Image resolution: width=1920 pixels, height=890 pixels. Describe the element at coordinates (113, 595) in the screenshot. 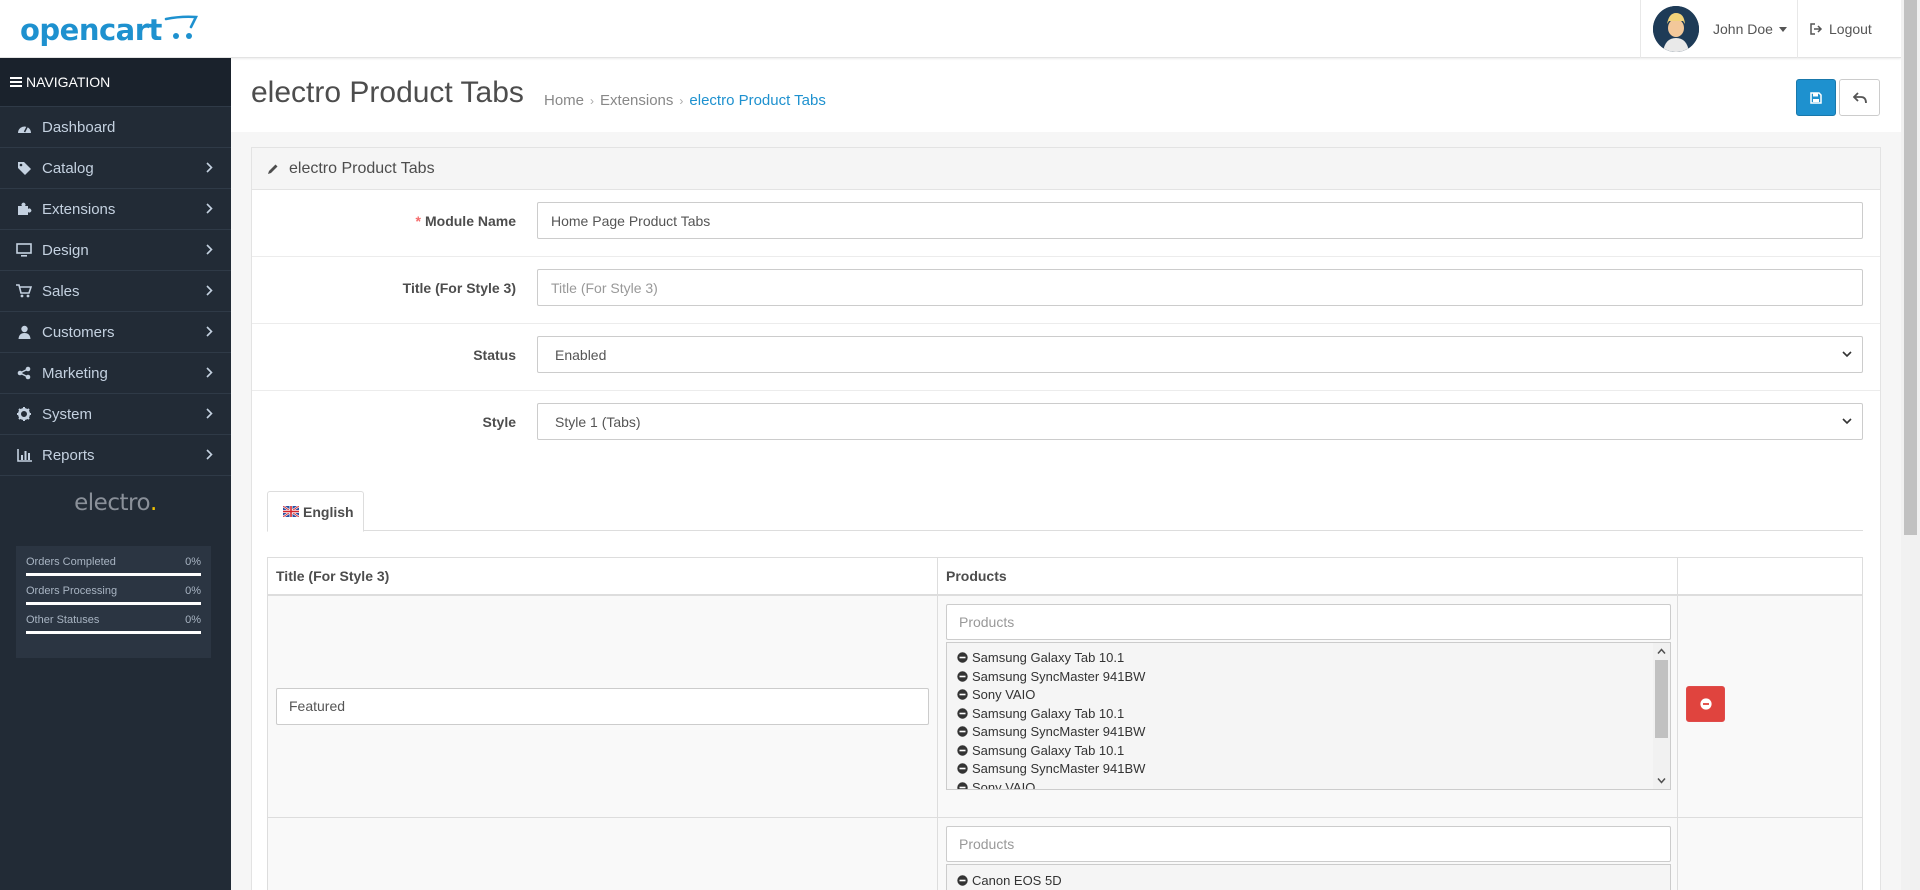

I see `stat-orders-processing: Orders Processing 0%` at that location.